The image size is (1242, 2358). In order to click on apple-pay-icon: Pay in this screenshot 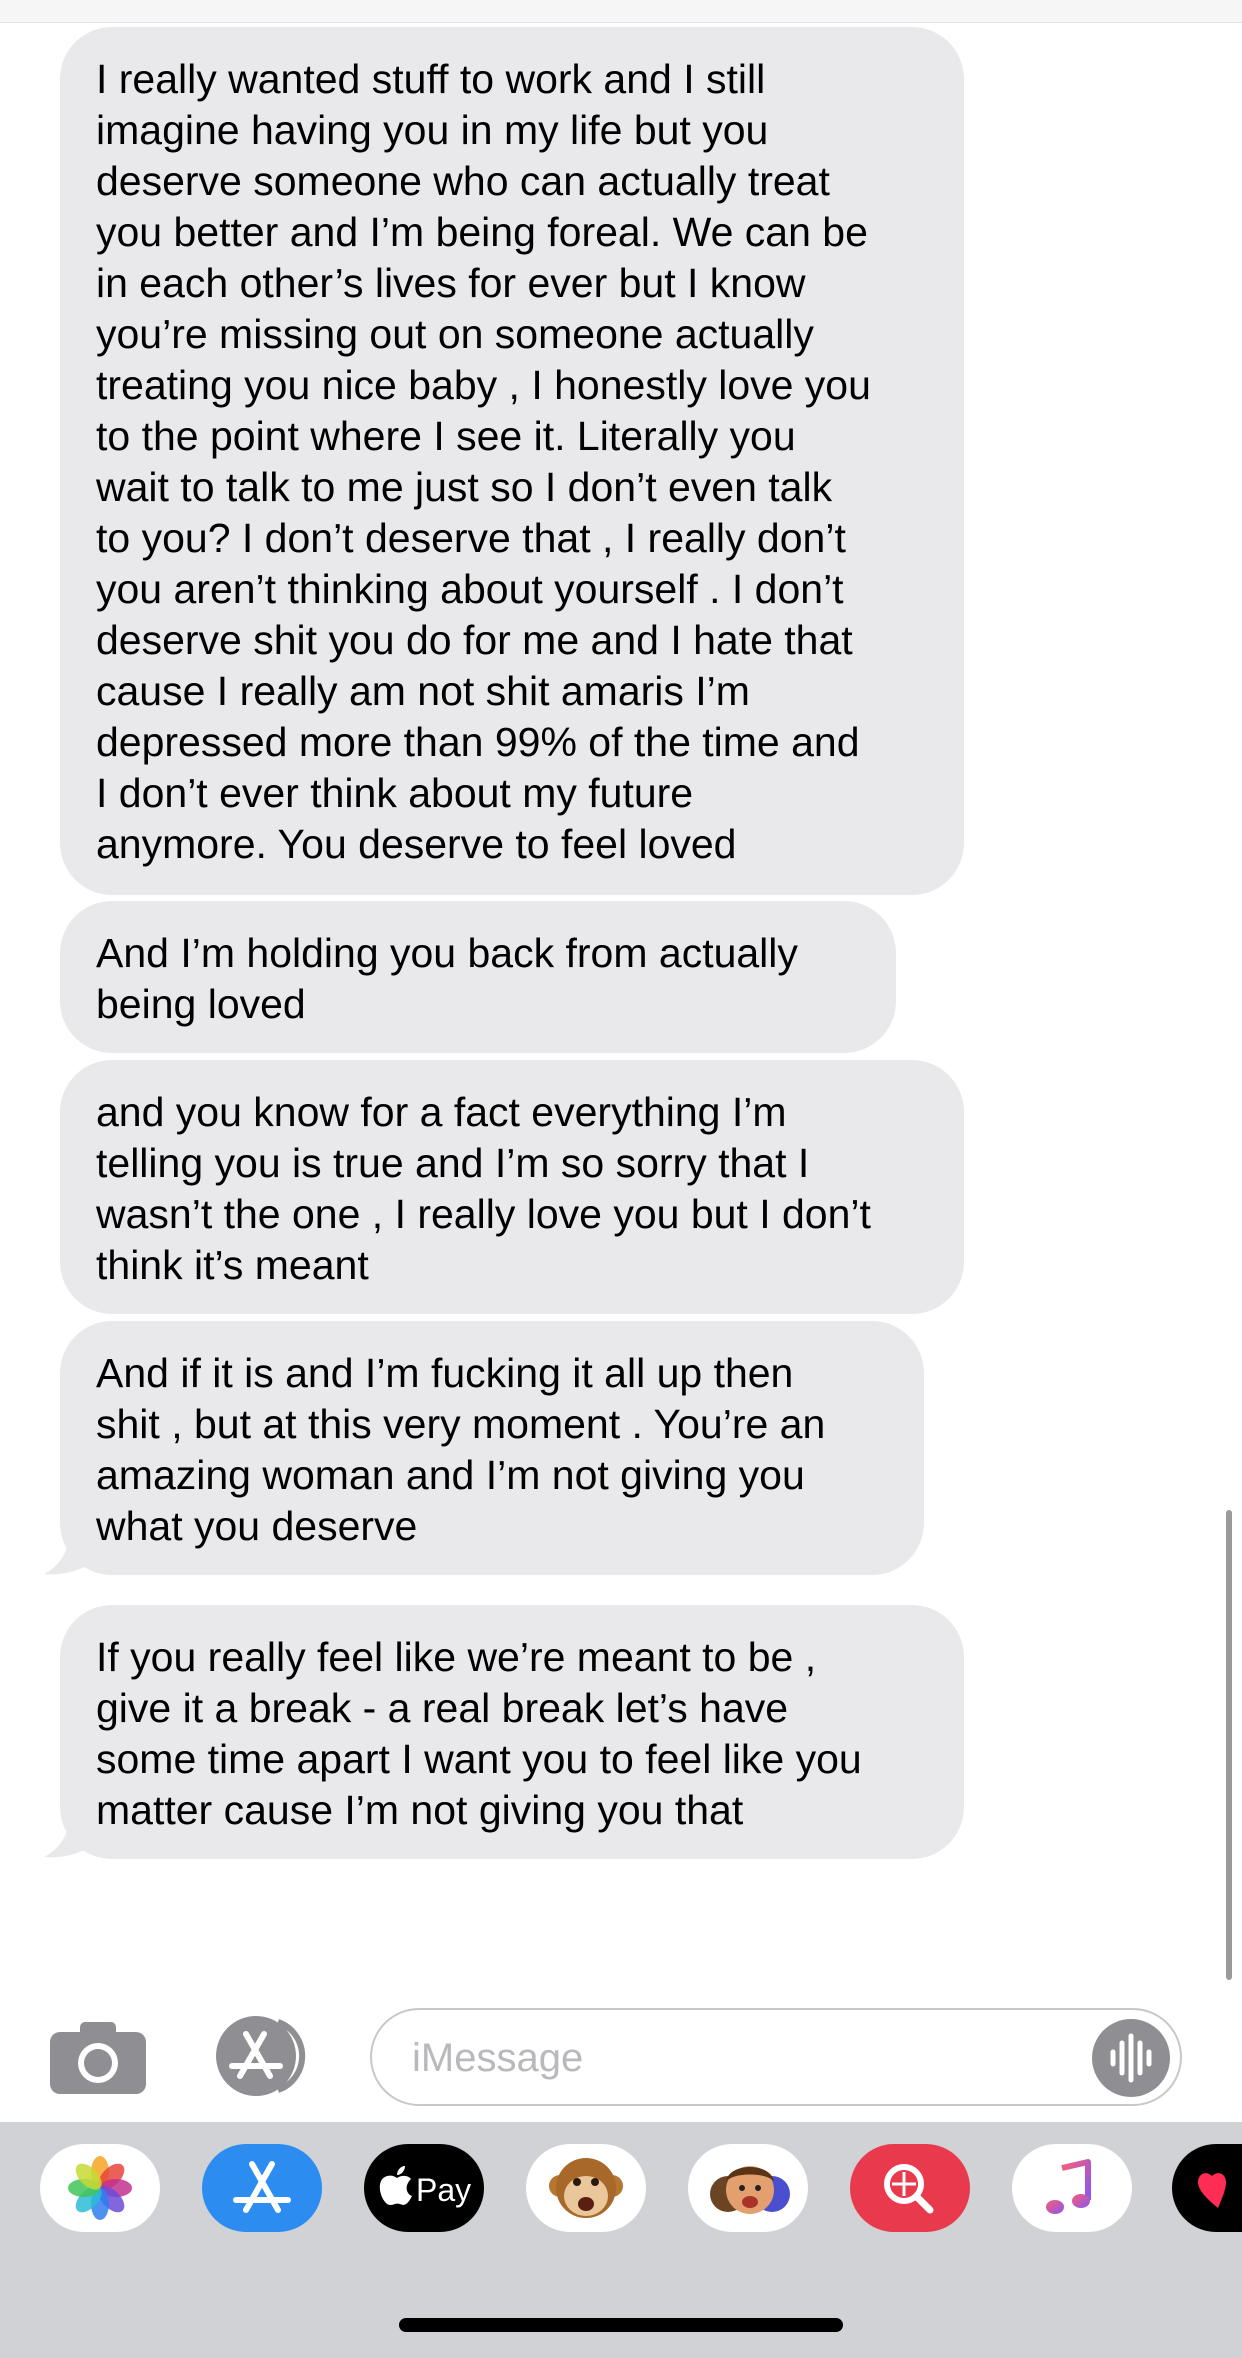, I will do `click(424, 2188)`.